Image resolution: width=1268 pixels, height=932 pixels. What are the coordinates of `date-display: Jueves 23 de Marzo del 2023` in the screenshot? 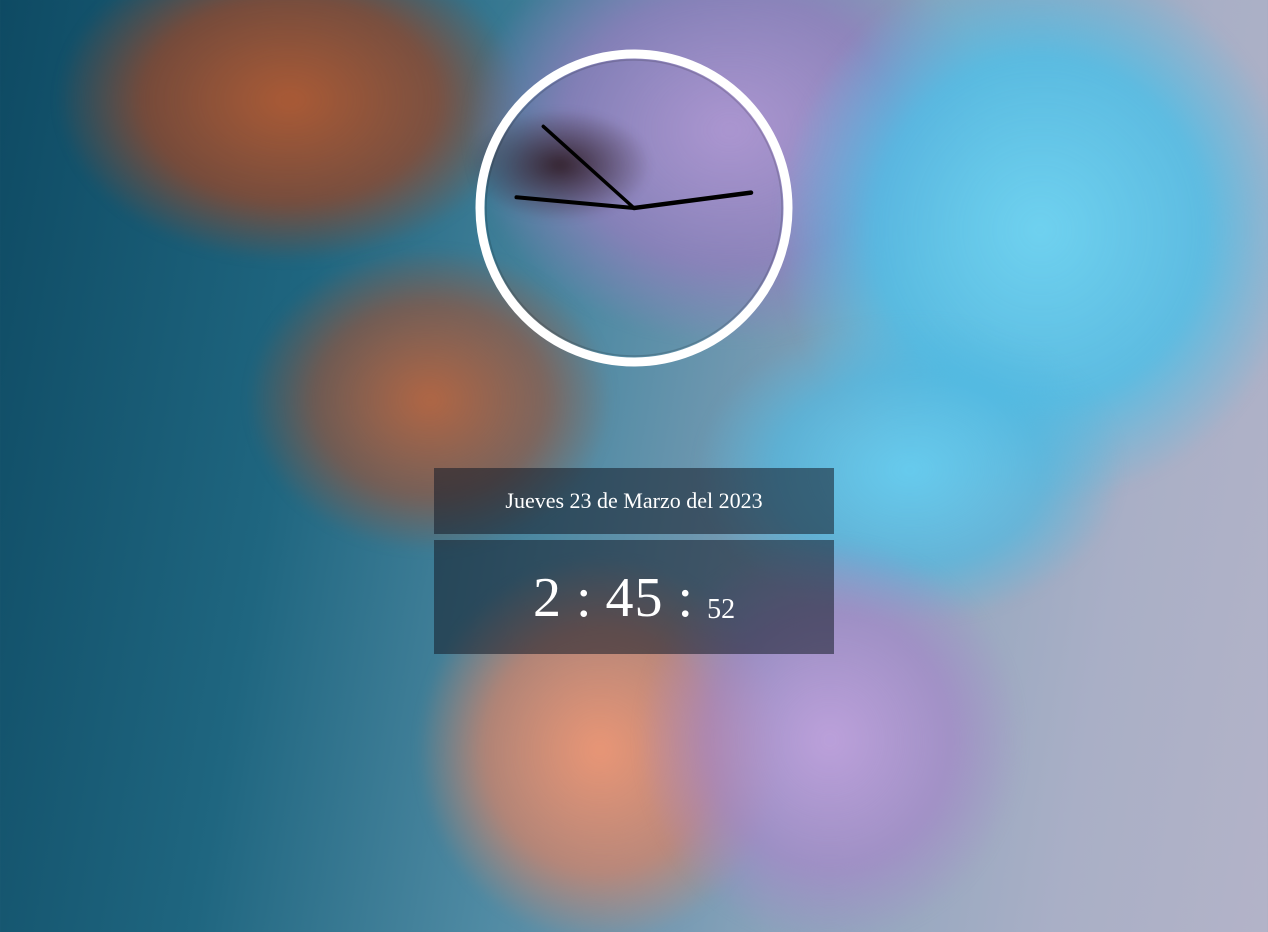 It's located at (634, 501).